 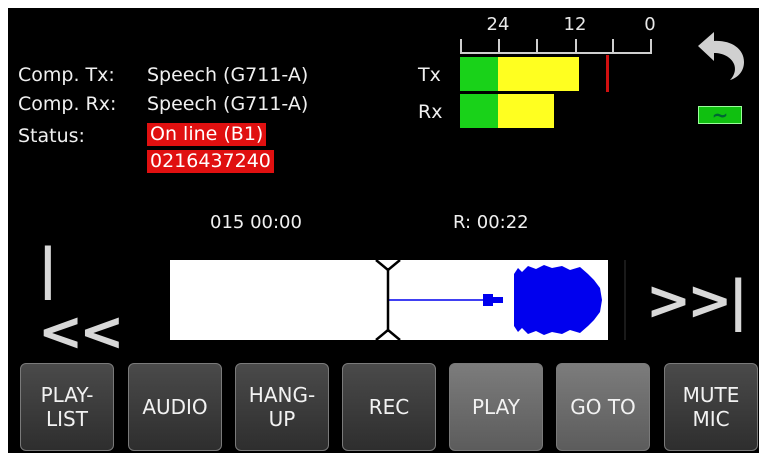 I want to click on tilde-line-icon: ~, so click(x=720, y=115).